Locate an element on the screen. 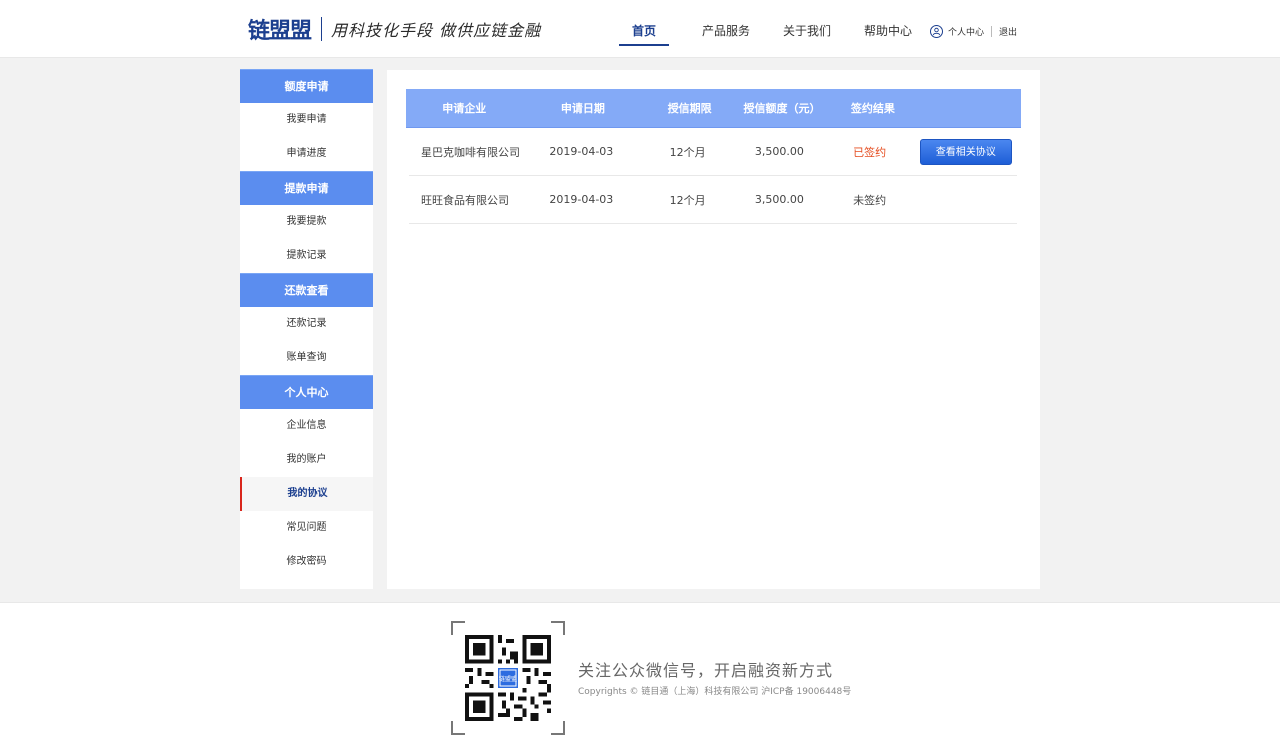 This screenshot has width=1280, height=752. nav-products: 产品服务 is located at coordinates (726, 23).